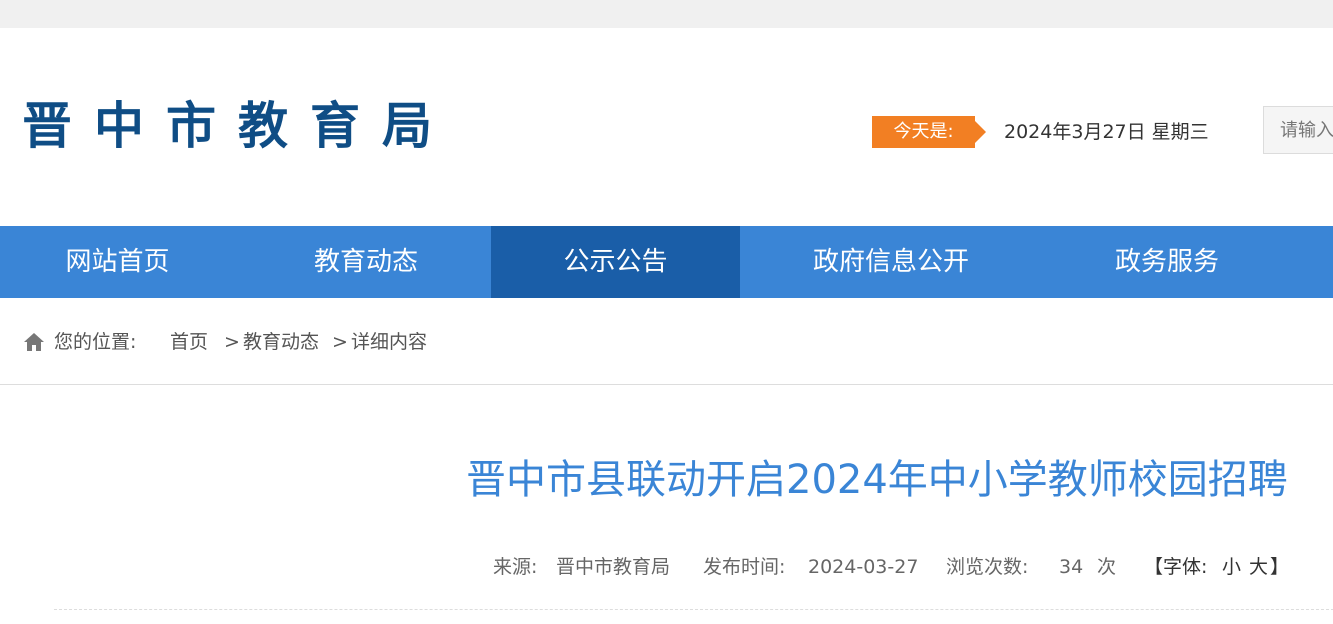  I want to click on divider, so click(693, 609).